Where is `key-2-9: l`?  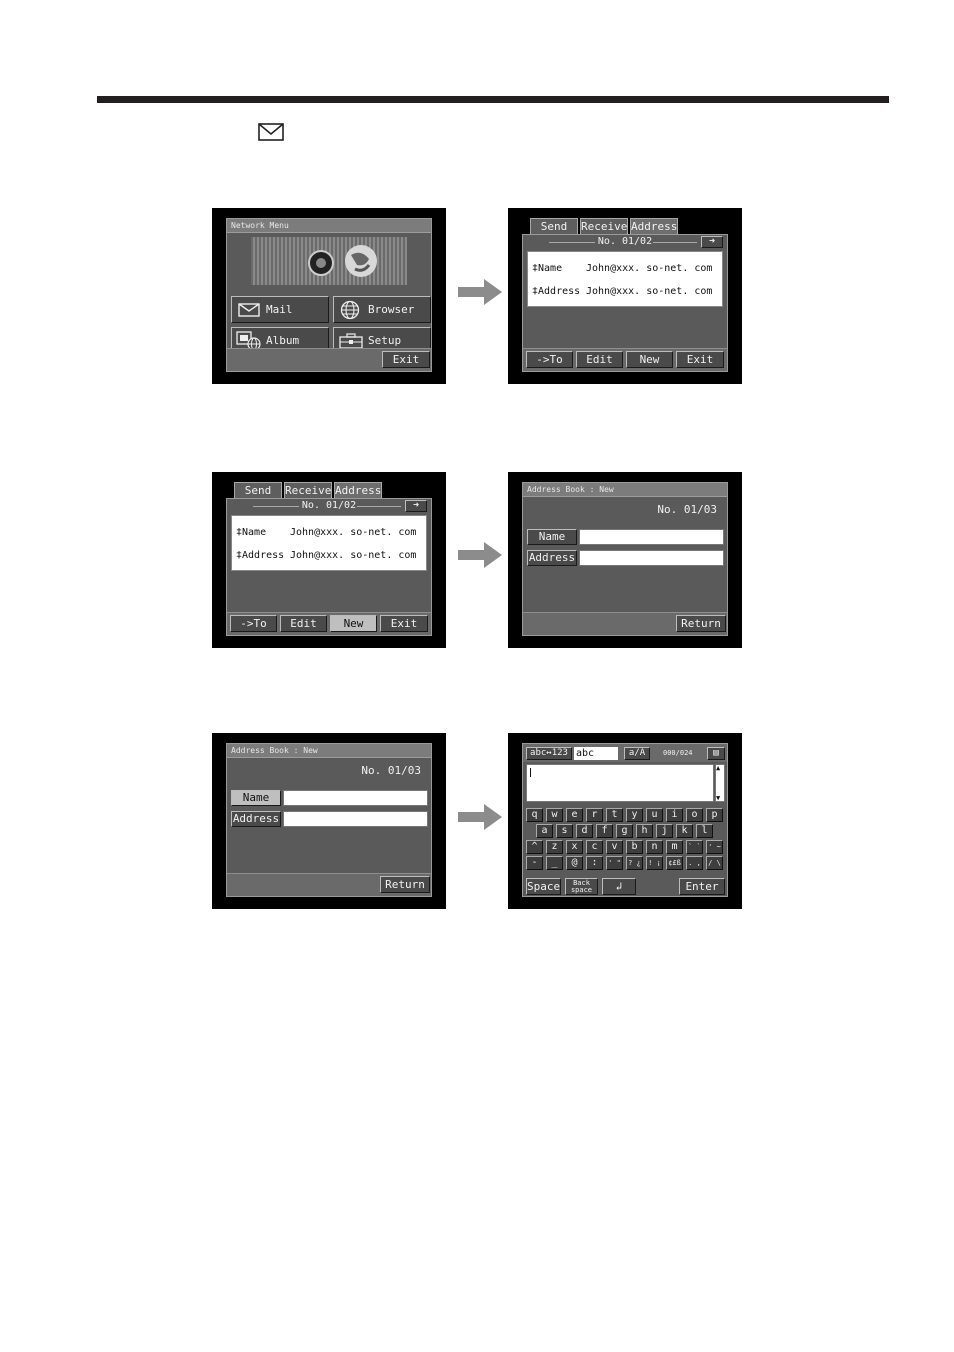 key-2-9: l is located at coordinates (704, 831).